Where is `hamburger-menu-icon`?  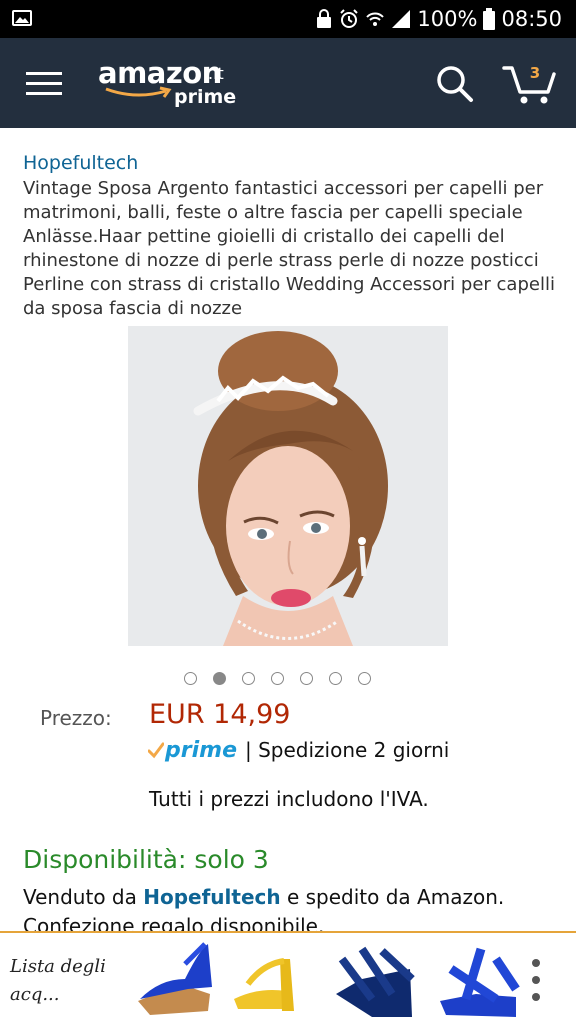
hamburger-menu-icon is located at coordinates (44, 84).